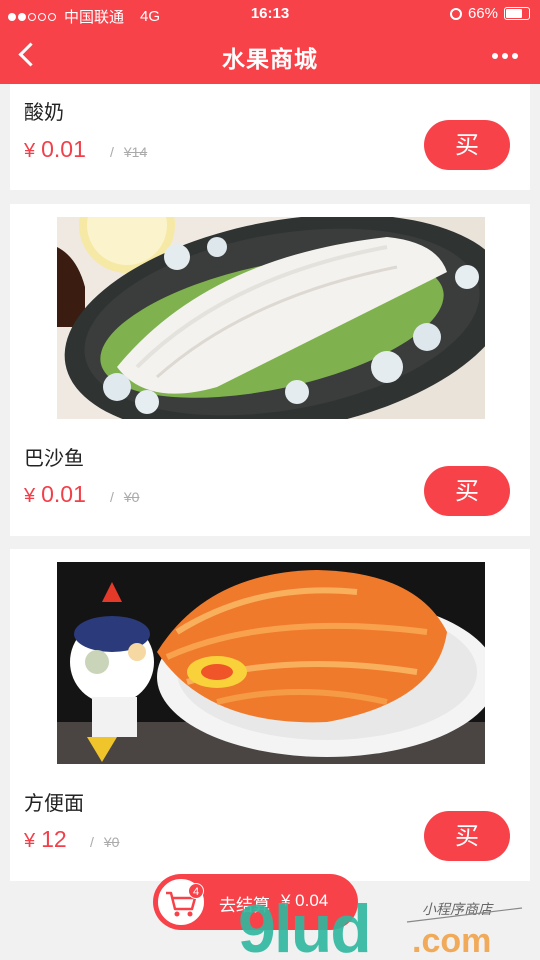 The image size is (540, 960). I want to click on original-price: / ¥14, so click(128, 152).